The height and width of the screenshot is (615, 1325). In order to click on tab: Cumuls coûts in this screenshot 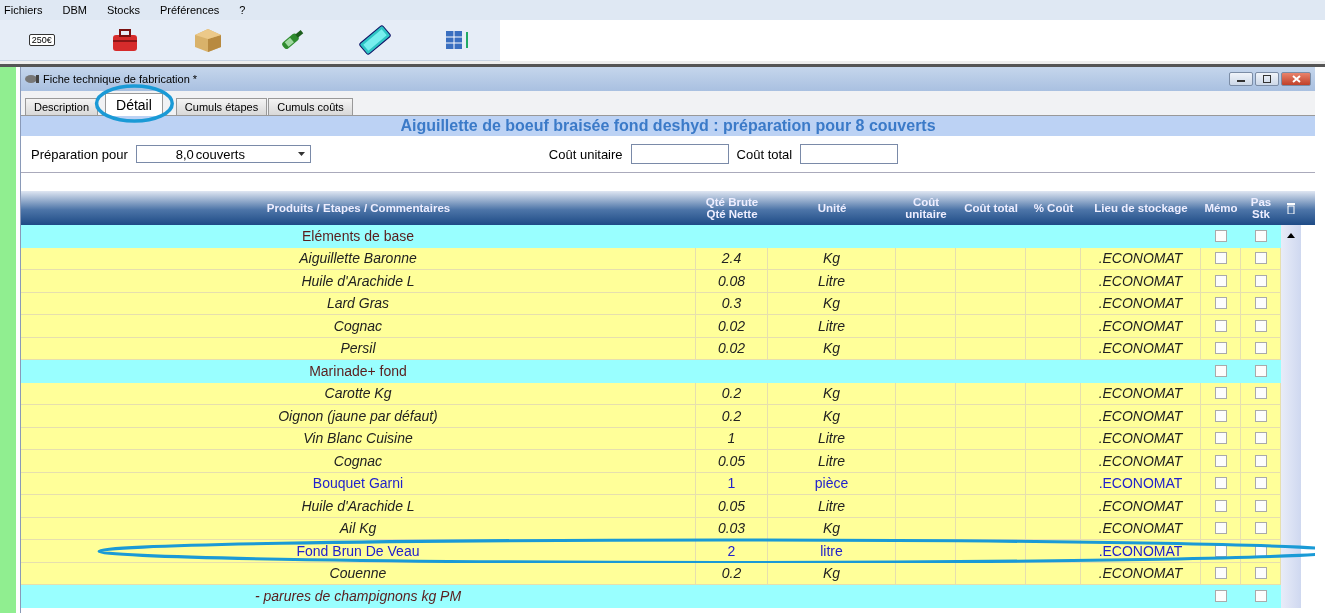, I will do `click(310, 106)`.